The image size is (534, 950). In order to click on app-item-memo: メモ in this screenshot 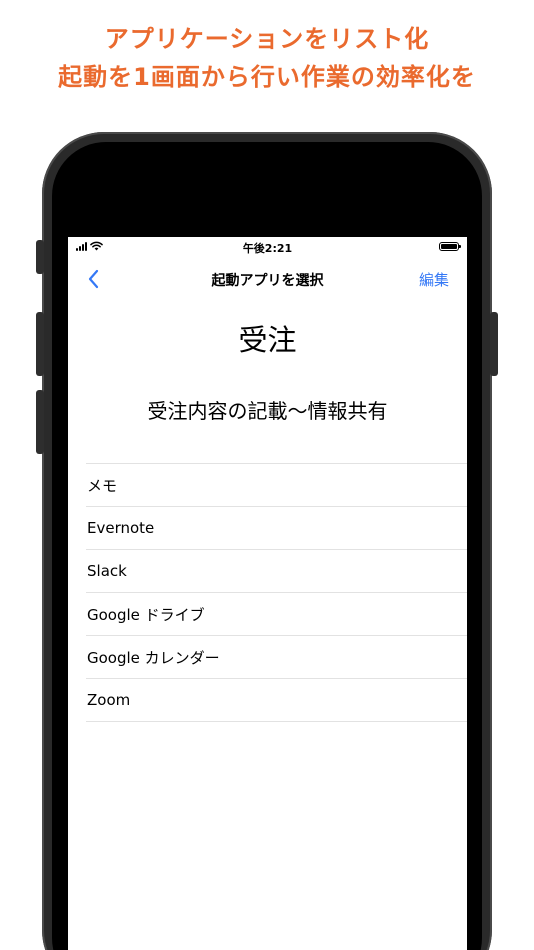, I will do `click(276, 484)`.